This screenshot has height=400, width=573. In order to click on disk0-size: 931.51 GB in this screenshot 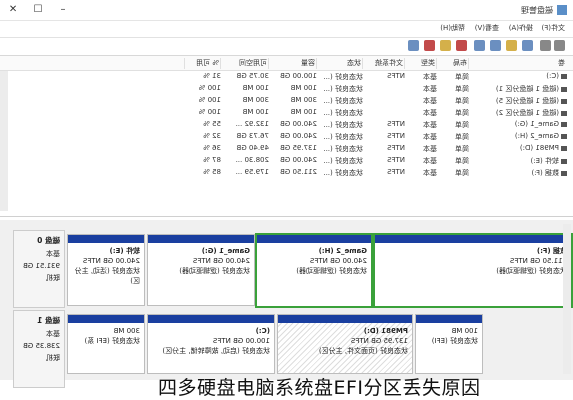, I will do `click(41, 266)`.